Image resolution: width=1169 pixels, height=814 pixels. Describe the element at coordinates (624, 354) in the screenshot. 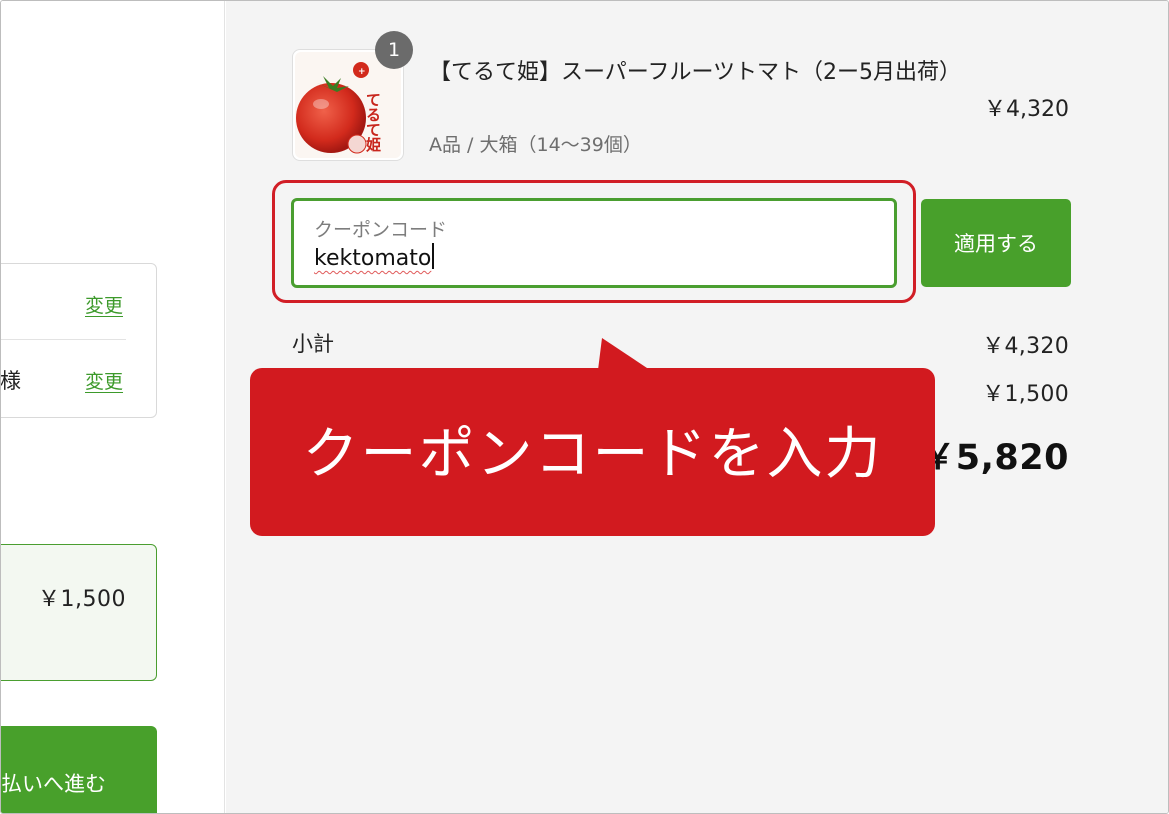

I see `callout-pointer` at that location.